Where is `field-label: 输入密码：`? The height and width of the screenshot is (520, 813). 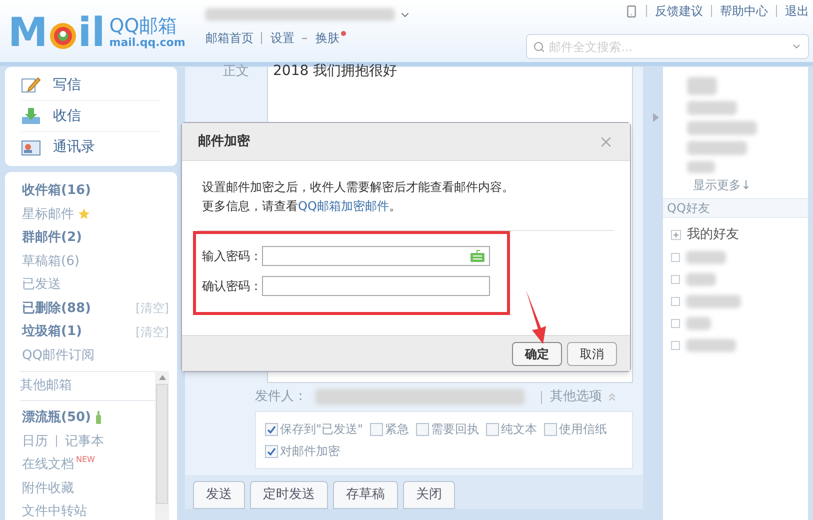
field-label: 输入密码： is located at coordinates (232, 256).